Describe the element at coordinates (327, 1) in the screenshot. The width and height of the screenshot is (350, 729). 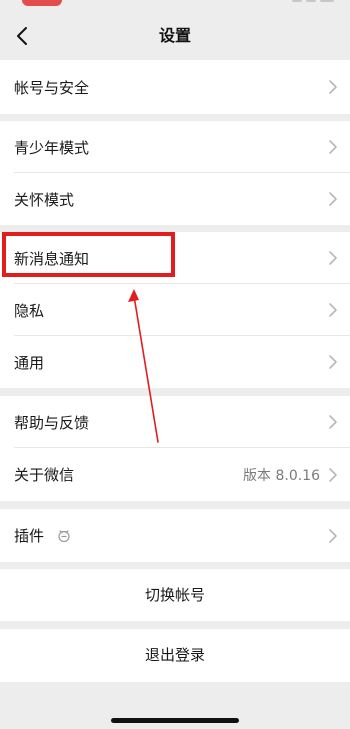
I see `battery-icon` at that location.